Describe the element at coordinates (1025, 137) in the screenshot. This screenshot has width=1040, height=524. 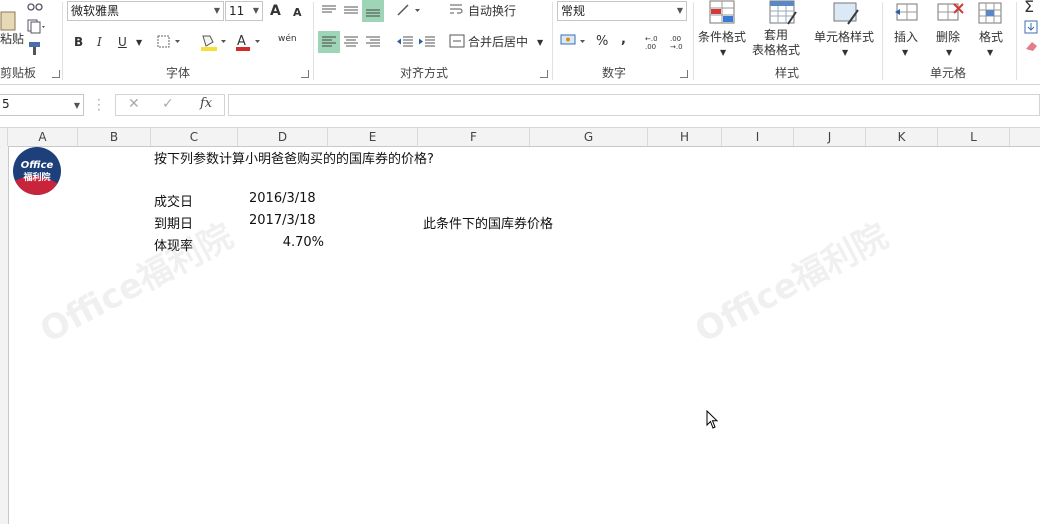
I see `column-header-m` at that location.